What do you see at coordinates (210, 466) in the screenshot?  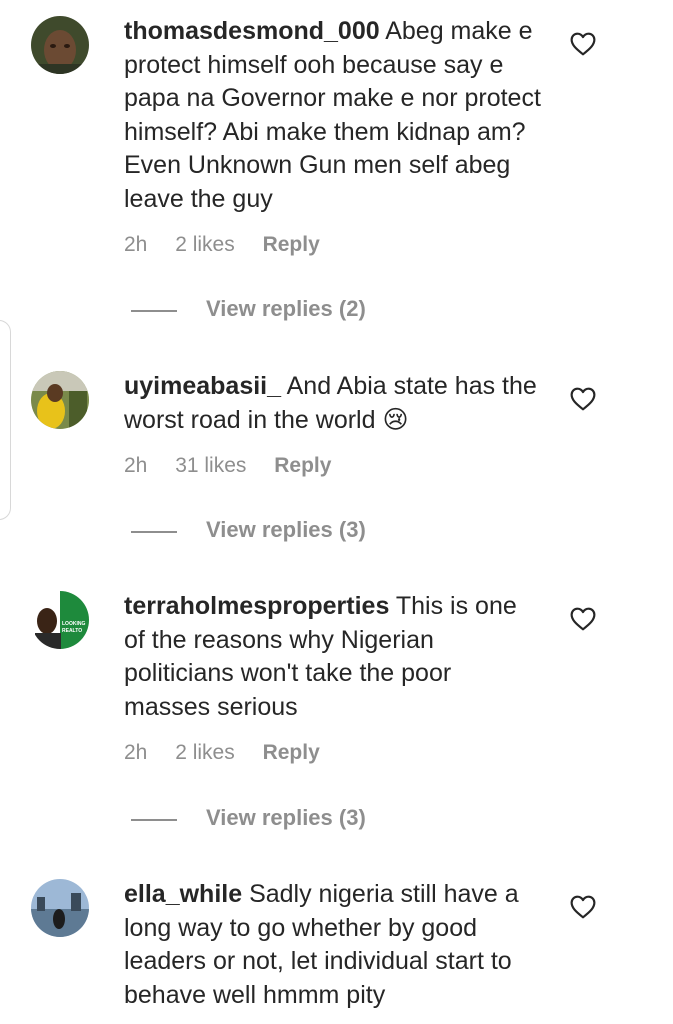 I see `comment-likes: 31 likes` at bounding box center [210, 466].